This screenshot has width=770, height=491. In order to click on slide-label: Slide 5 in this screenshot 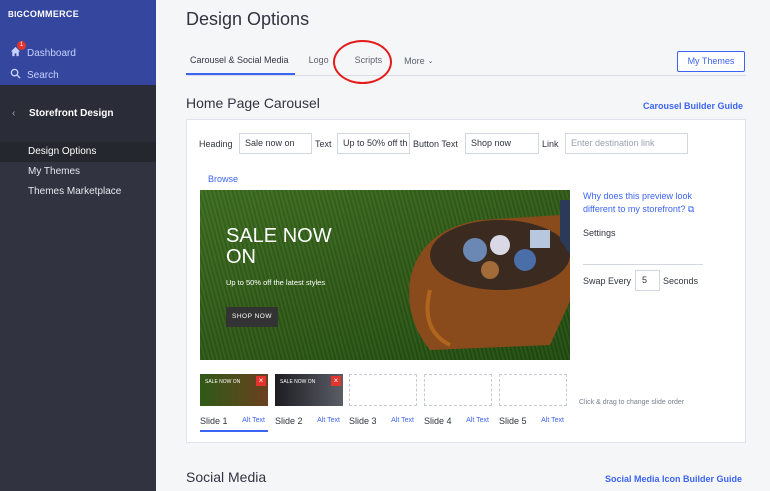, I will do `click(513, 421)`.